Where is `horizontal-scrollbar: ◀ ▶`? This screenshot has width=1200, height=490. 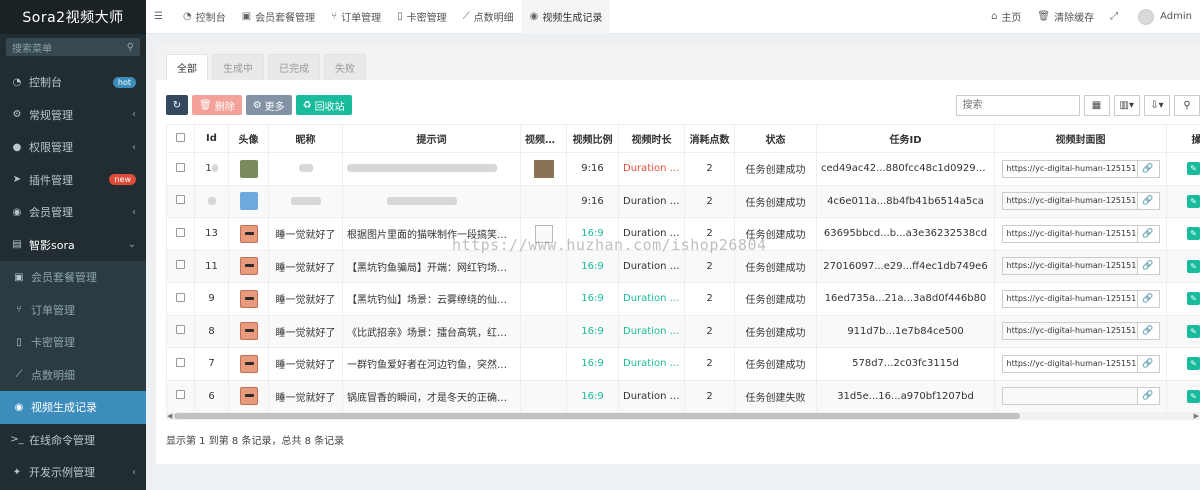
horizontal-scrollbar: ◀ ▶ is located at coordinates (683, 416).